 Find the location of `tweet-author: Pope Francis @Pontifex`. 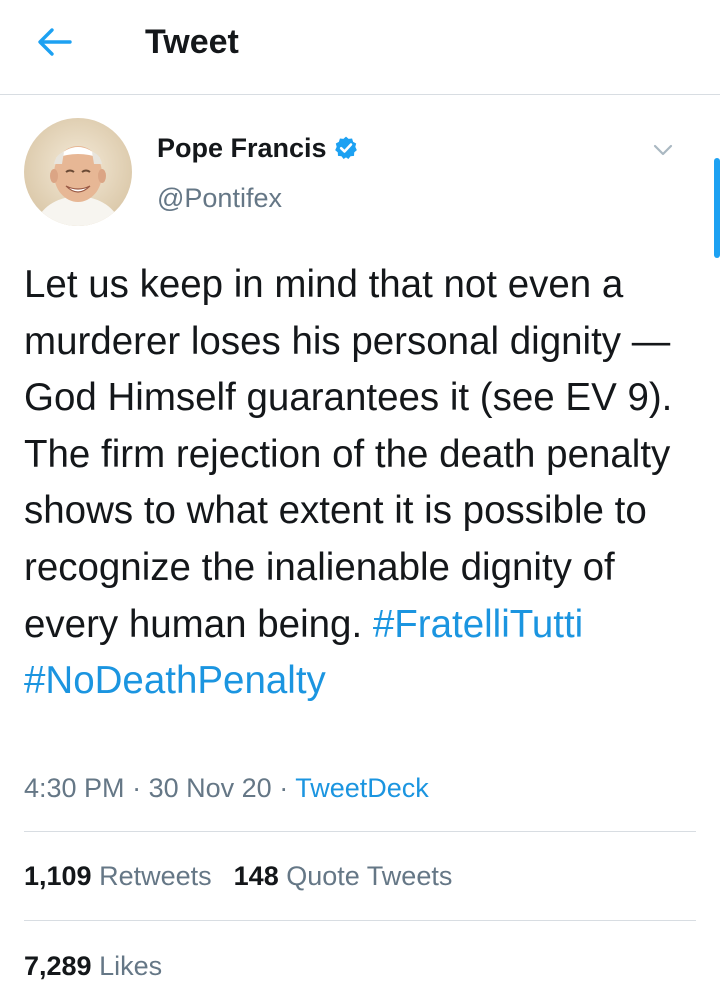

tweet-author: Pope Francis @Pontifex is located at coordinates (354, 173).